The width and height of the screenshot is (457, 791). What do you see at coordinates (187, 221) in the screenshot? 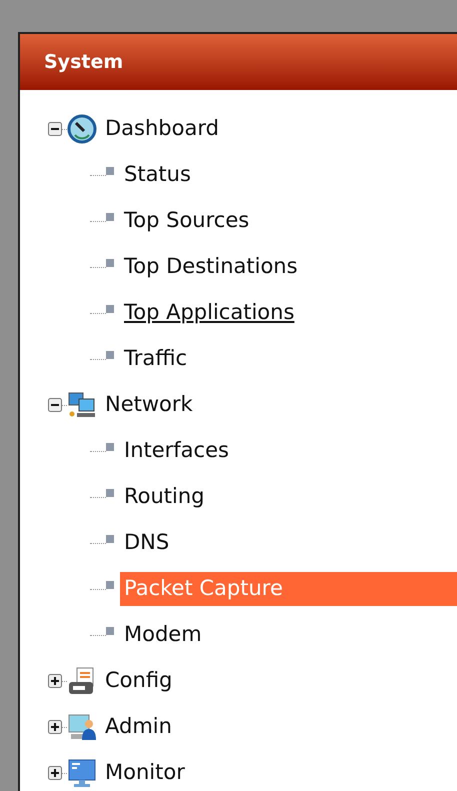
I see `tree-item: Top Sources` at bounding box center [187, 221].